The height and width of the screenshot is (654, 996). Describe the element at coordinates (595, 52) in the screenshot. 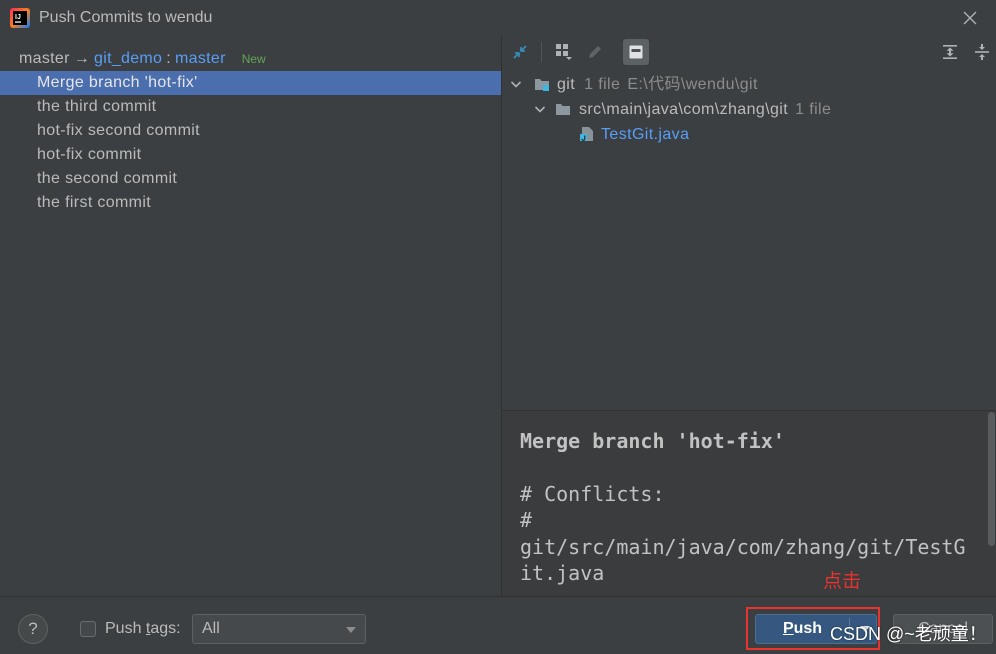

I see `edit-source-icon` at that location.